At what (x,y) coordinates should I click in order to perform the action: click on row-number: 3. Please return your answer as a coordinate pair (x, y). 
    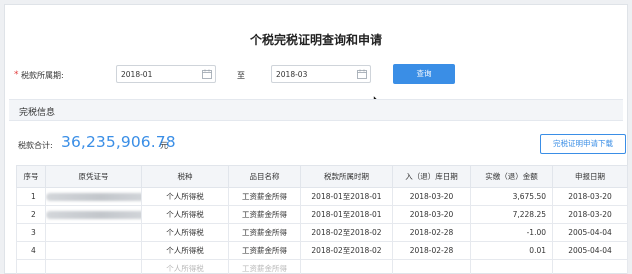
    Looking at the image, I should click on (31, 232).